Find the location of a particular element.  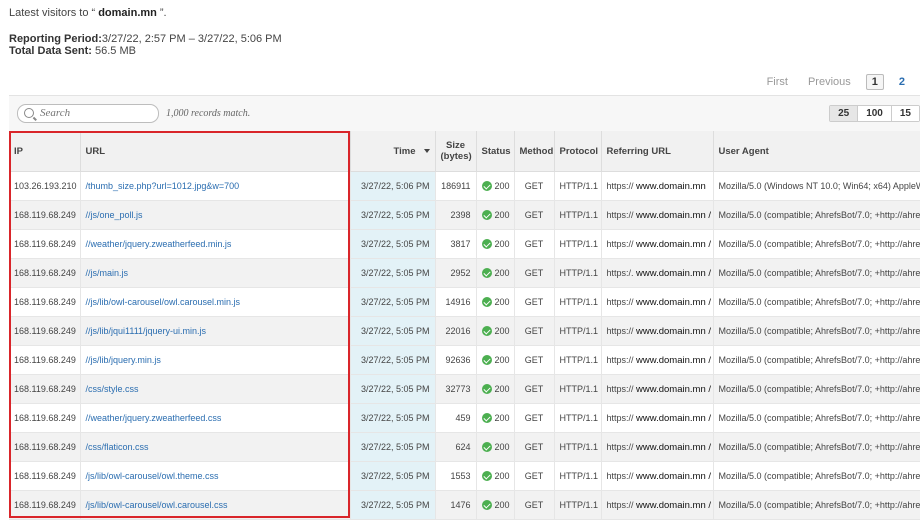

column-header-ip: IP is located at coordinates (45, 151).